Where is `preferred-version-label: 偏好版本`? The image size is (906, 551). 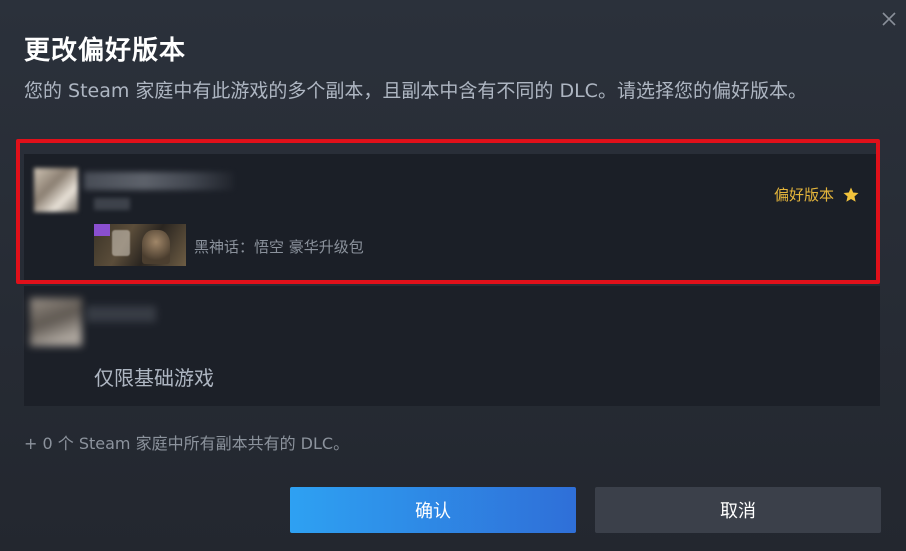 preferred-version-label: 偏好版本 is located at coordinates (803, 195).